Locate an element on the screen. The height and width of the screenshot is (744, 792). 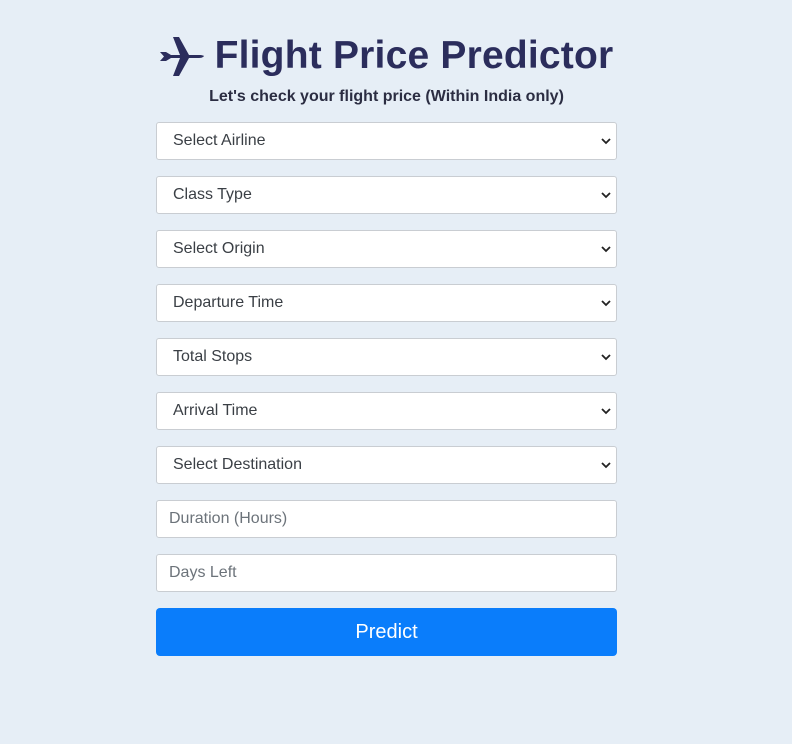
departure-time-select: Departure Time is located at coordinates (386, 303).